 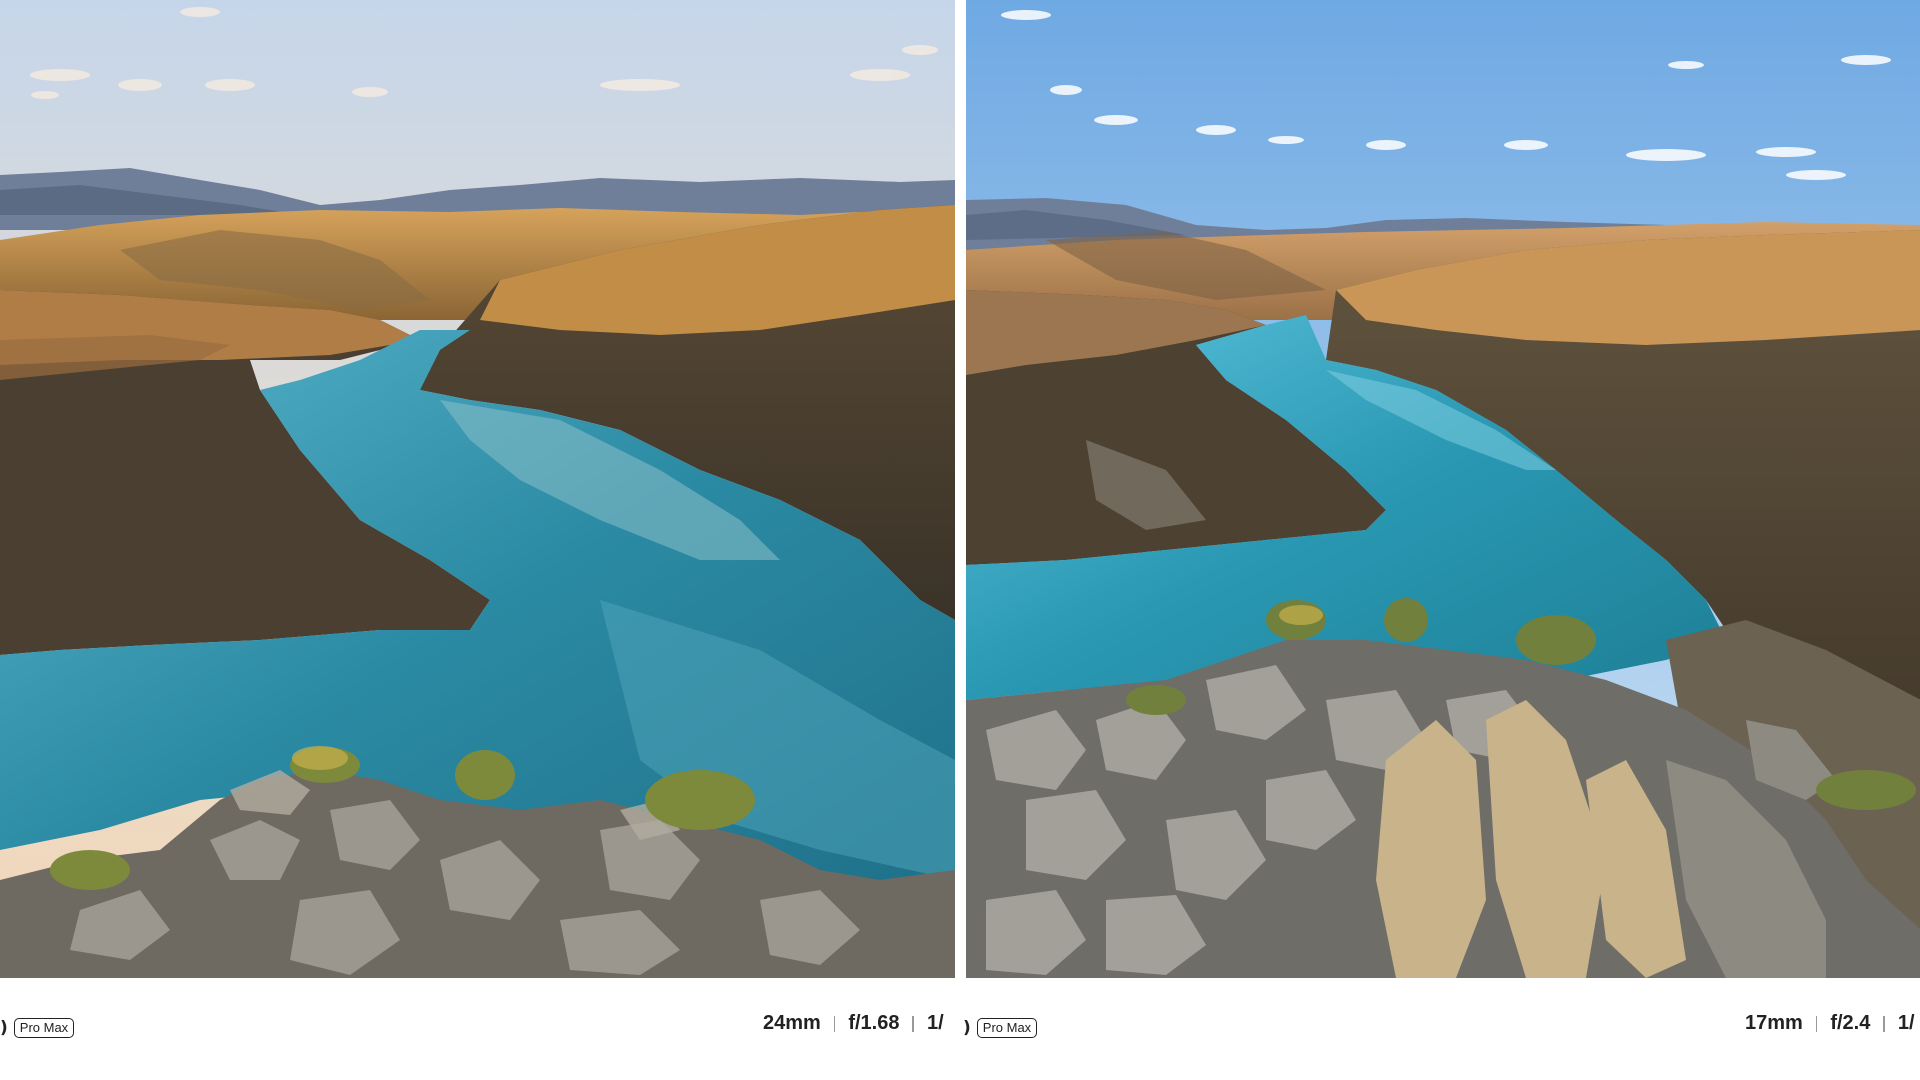 I want to click on left-exif-info: 24mm f/1.68 1/, so click(x=853, y=1023).